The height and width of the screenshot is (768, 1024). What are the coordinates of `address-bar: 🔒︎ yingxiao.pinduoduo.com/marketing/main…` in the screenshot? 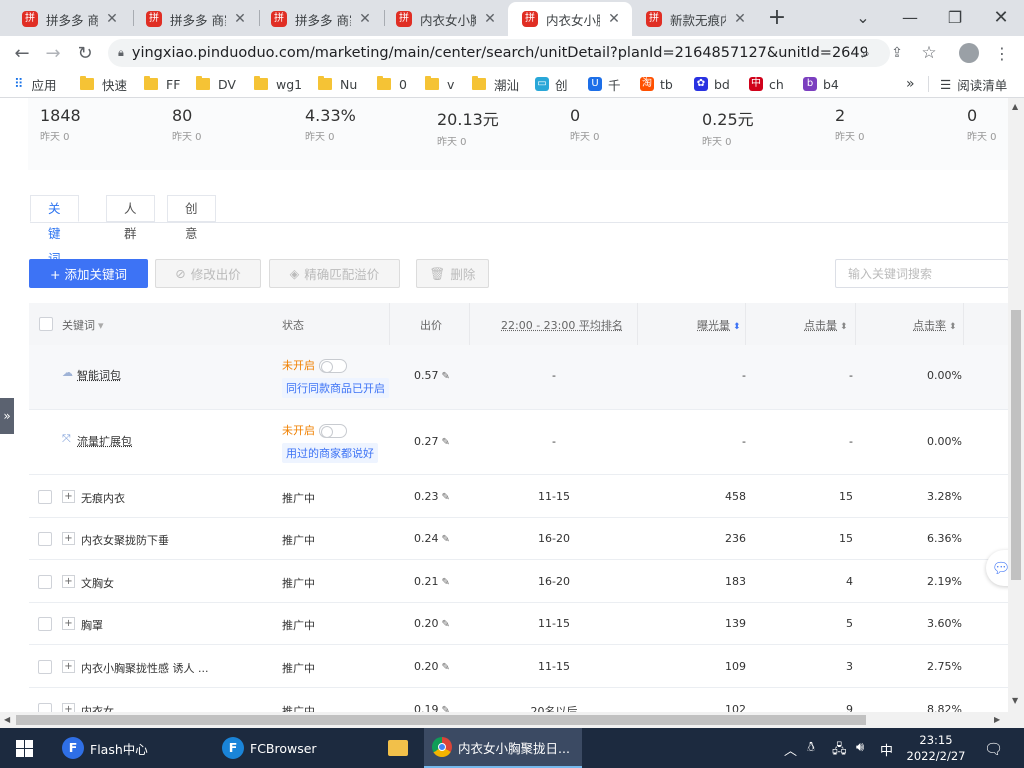 It's located at (499, 53).